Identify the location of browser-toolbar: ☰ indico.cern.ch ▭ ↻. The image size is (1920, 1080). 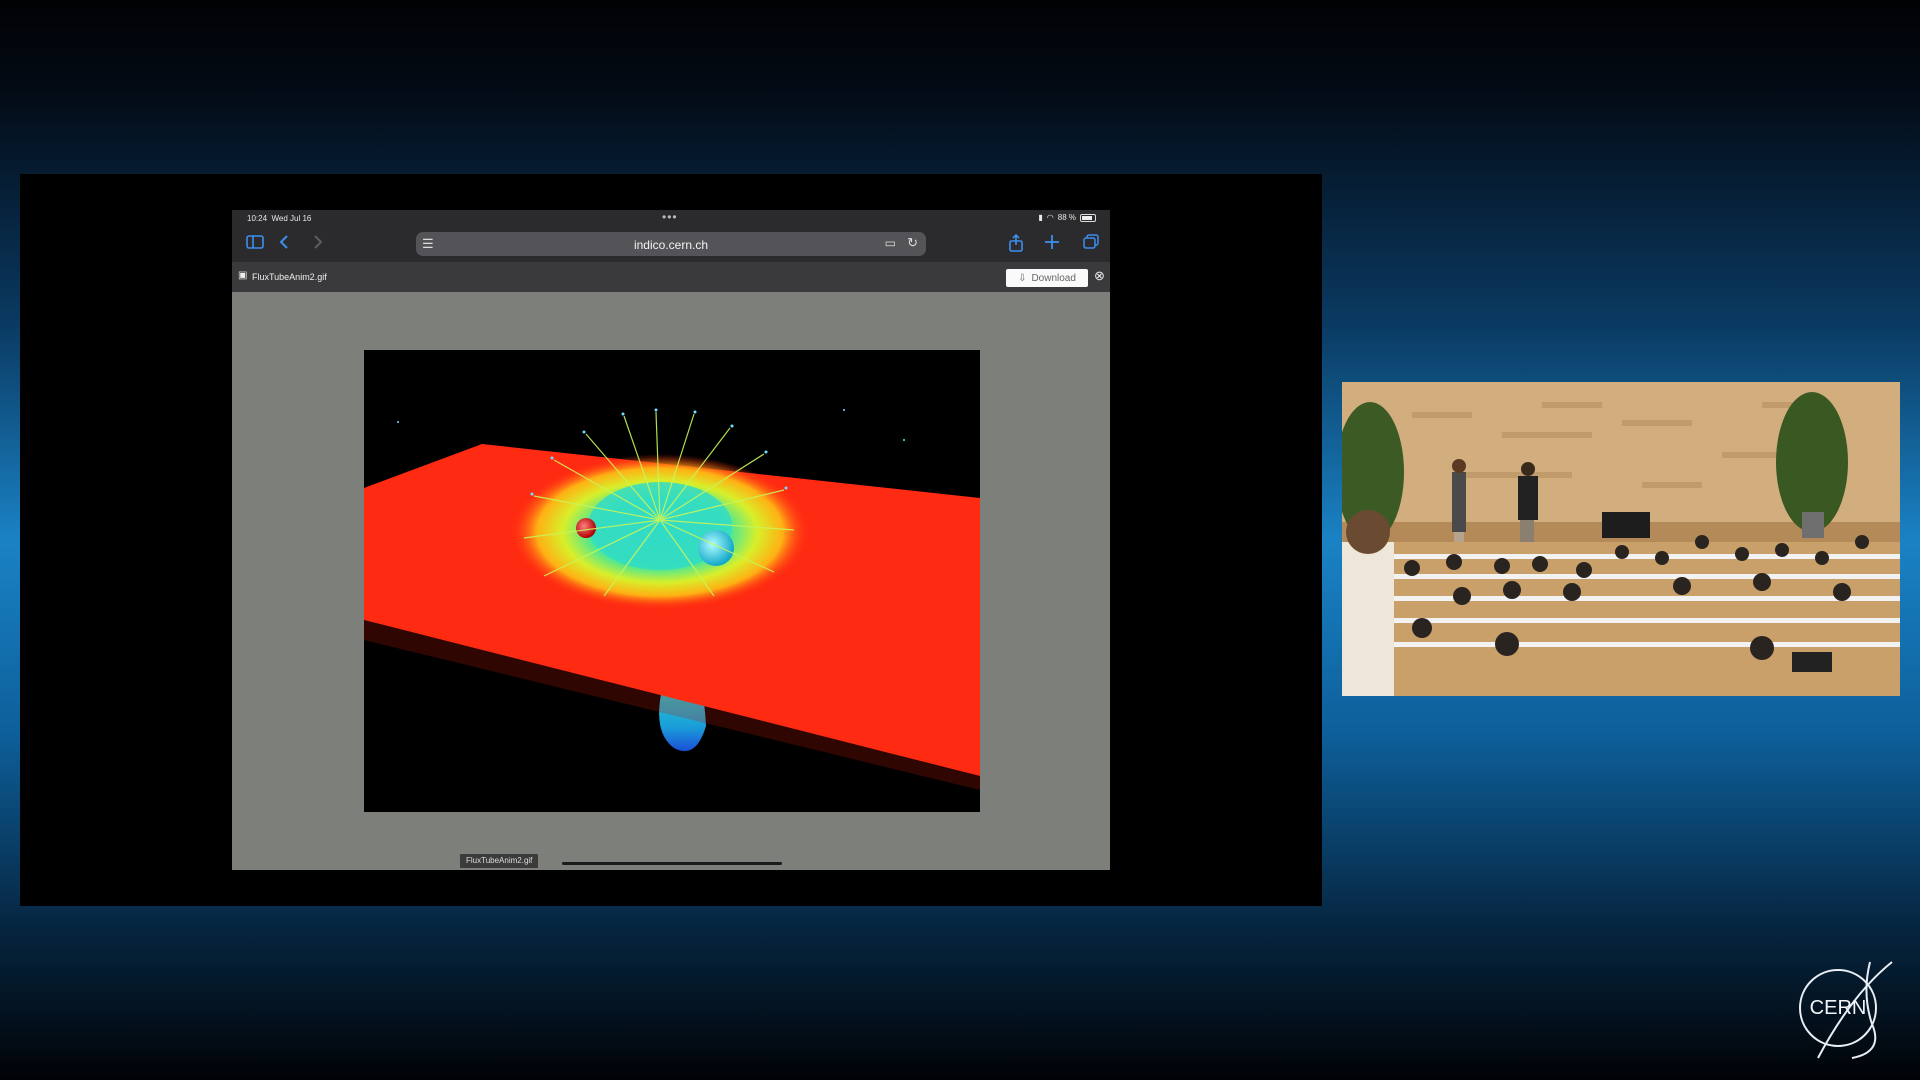
(671, 244).